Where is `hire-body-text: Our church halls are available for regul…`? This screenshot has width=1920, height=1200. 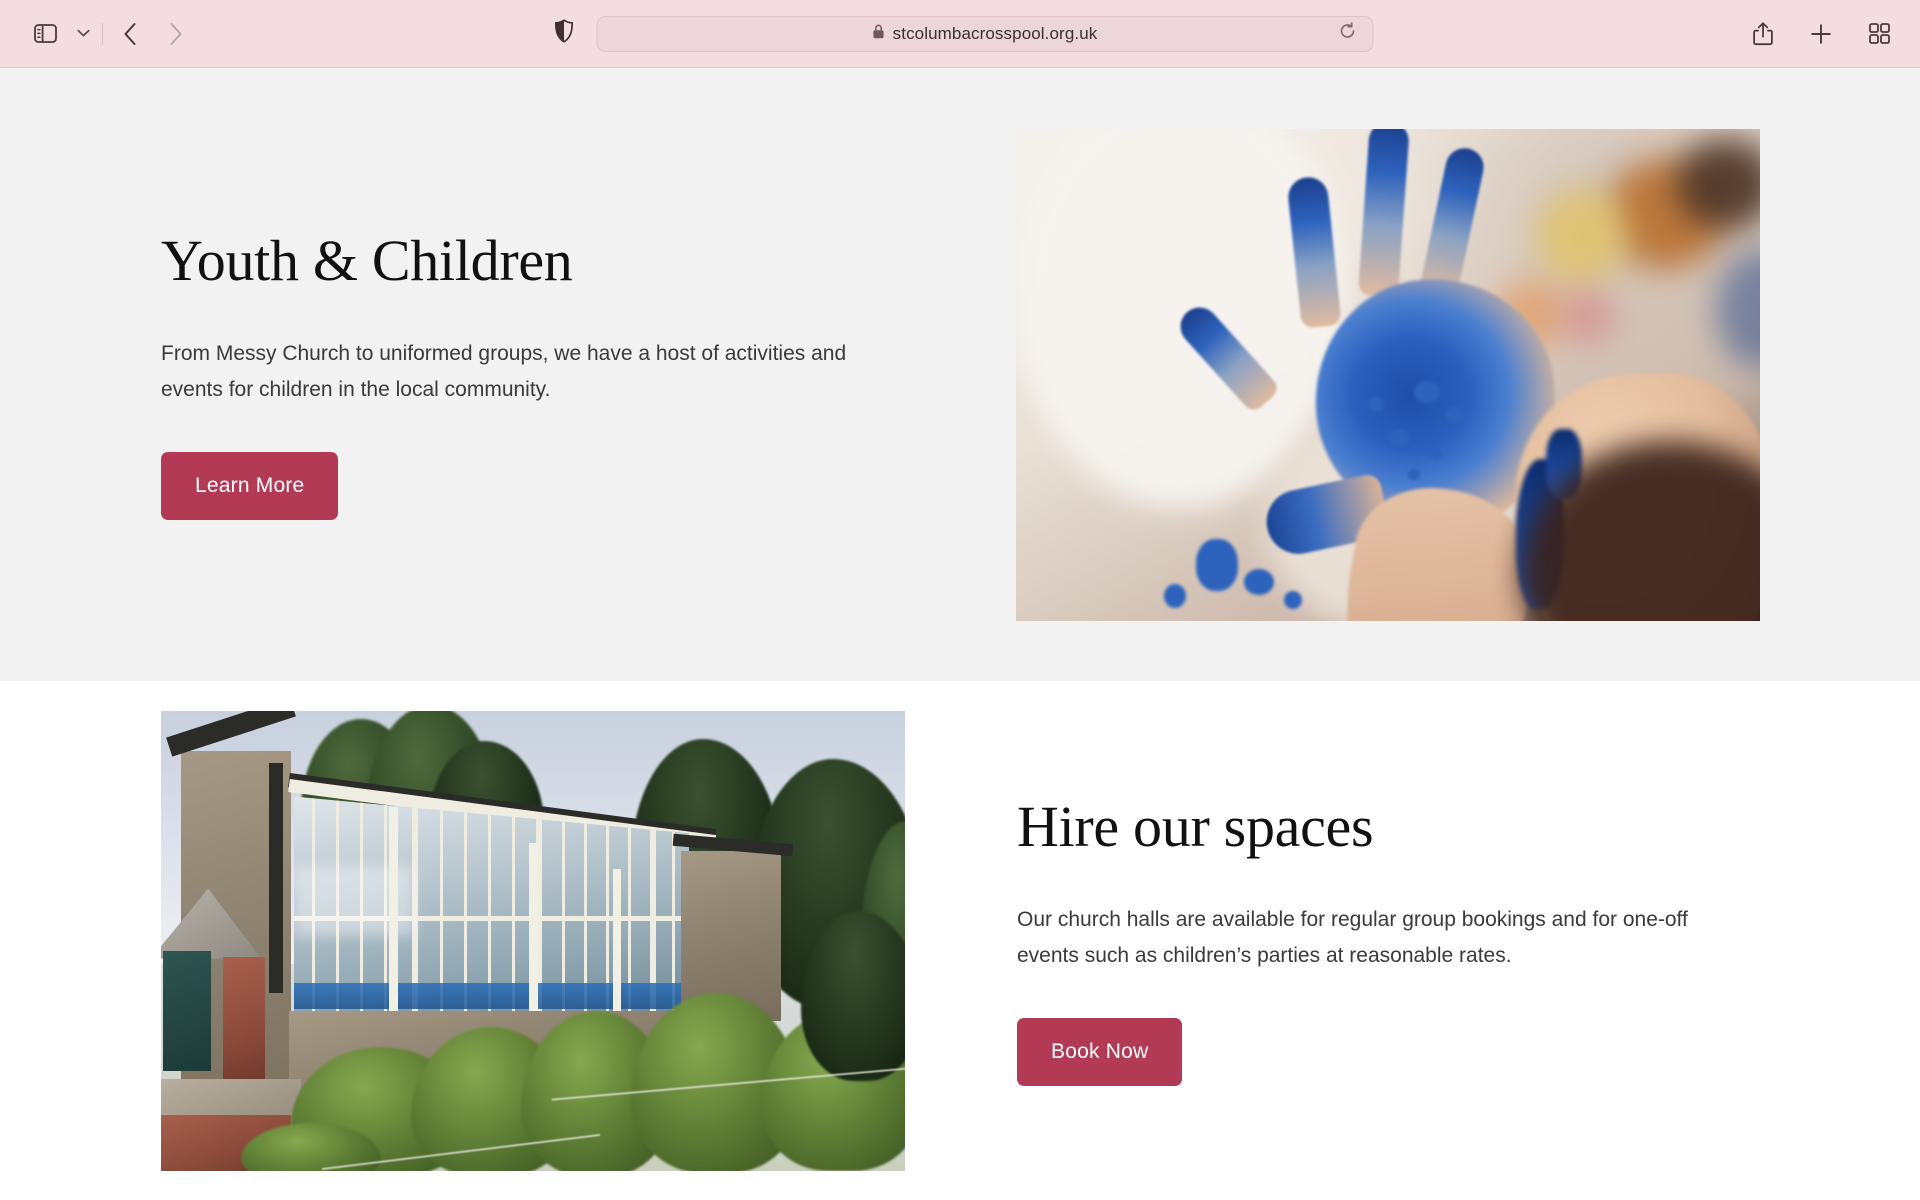 hire-body-text: Our church halls are available for regul… is located at coordinates (1352, 937).